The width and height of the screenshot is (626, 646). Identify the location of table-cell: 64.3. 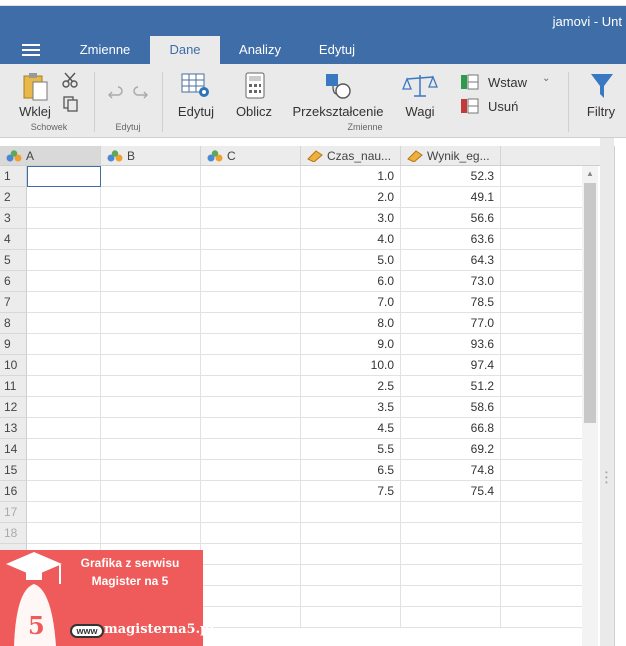
(451, 260).